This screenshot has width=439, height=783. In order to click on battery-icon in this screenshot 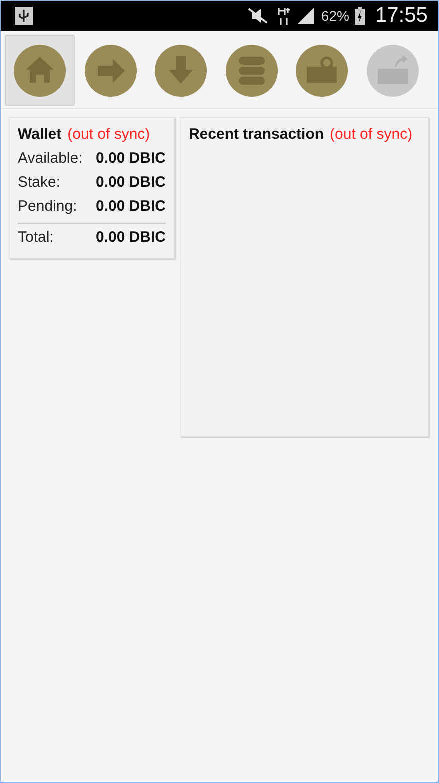, I will do `click(360, 16)`.